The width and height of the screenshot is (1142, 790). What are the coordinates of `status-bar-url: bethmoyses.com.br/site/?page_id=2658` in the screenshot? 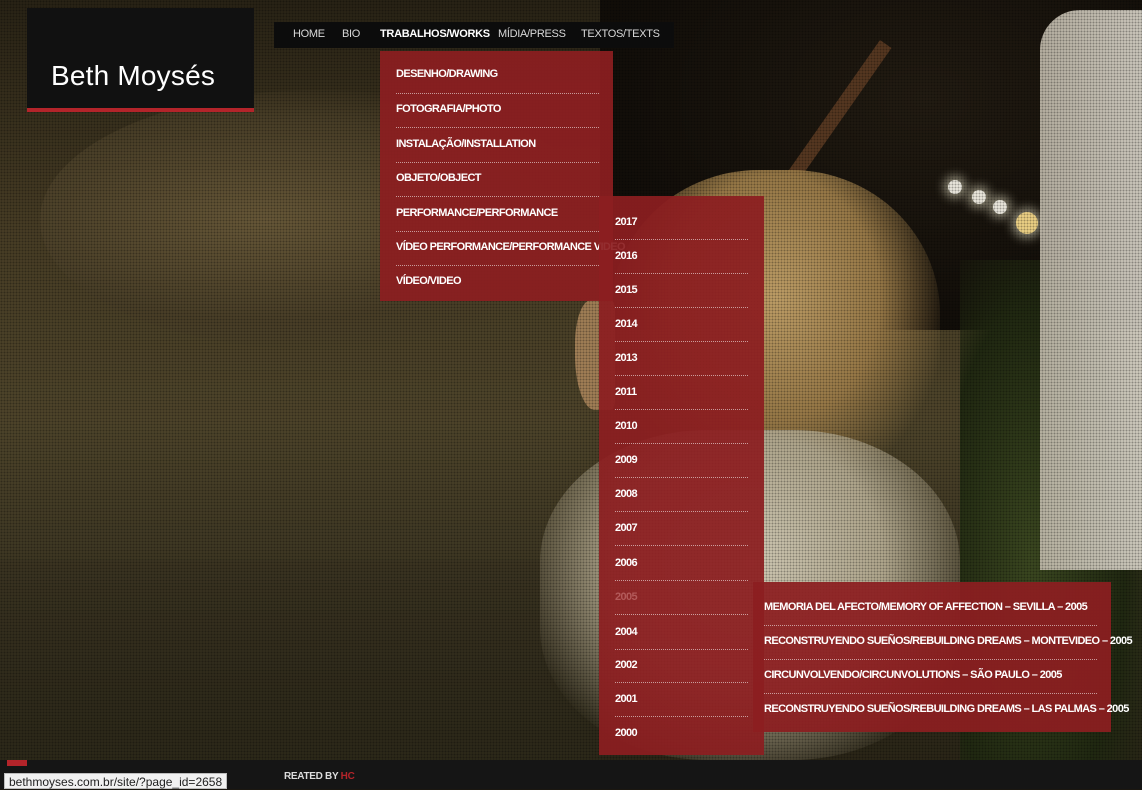 It's located at (116, 781).